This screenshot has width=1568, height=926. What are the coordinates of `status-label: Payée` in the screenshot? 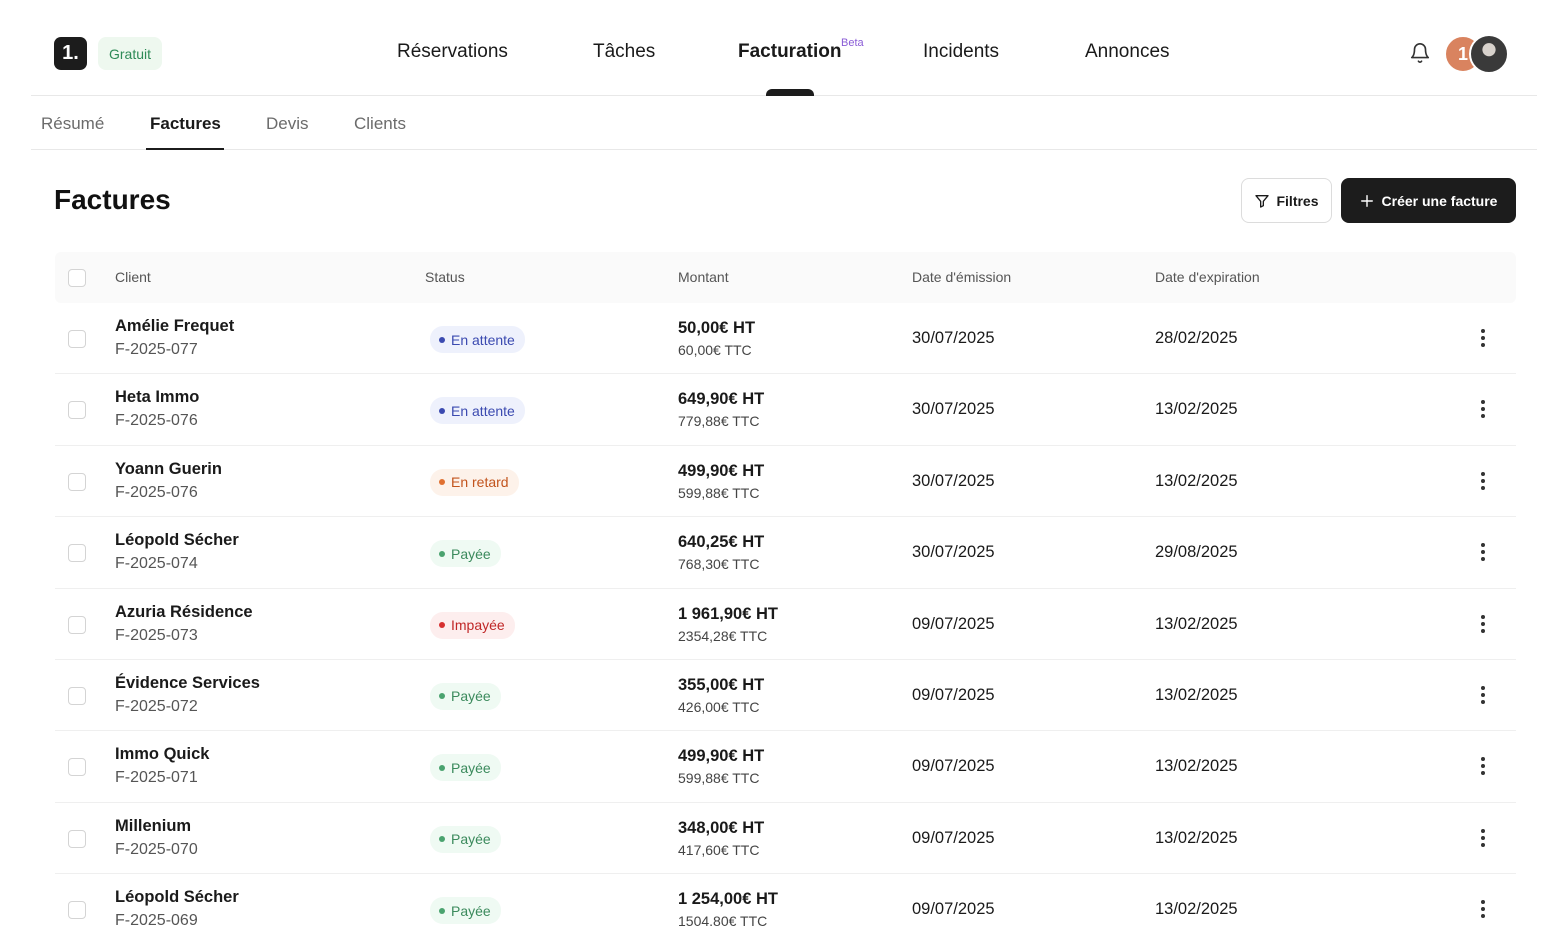 It's located at (471, 839).